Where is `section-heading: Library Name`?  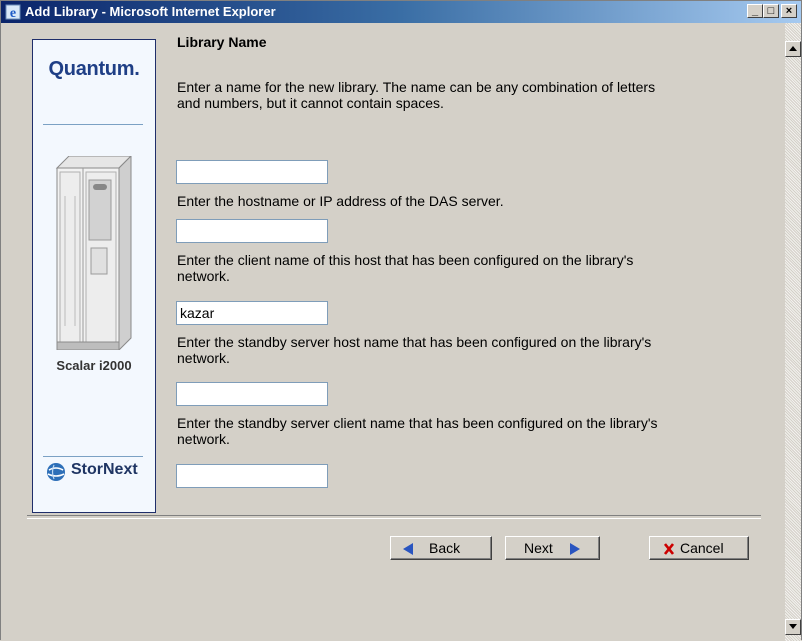
section-heading: Library Name is located at coordinates (222, 42).